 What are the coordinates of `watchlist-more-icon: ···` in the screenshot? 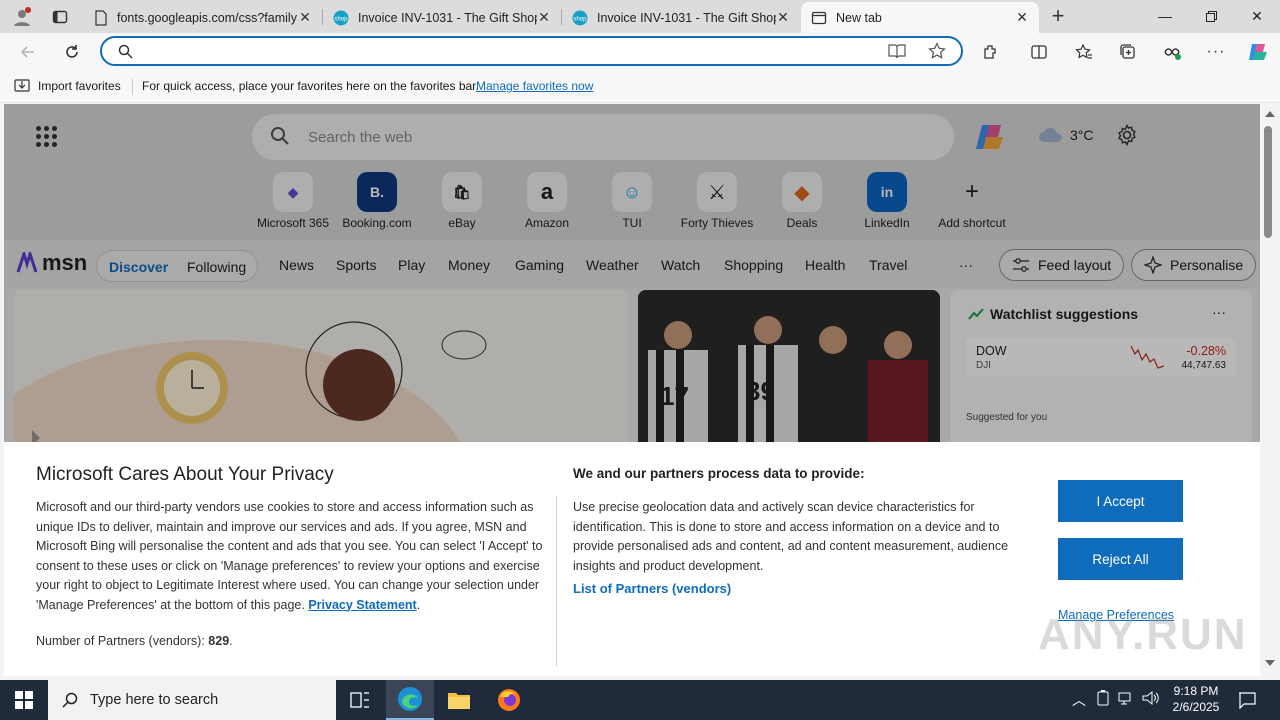 It's located at (1219, 312).